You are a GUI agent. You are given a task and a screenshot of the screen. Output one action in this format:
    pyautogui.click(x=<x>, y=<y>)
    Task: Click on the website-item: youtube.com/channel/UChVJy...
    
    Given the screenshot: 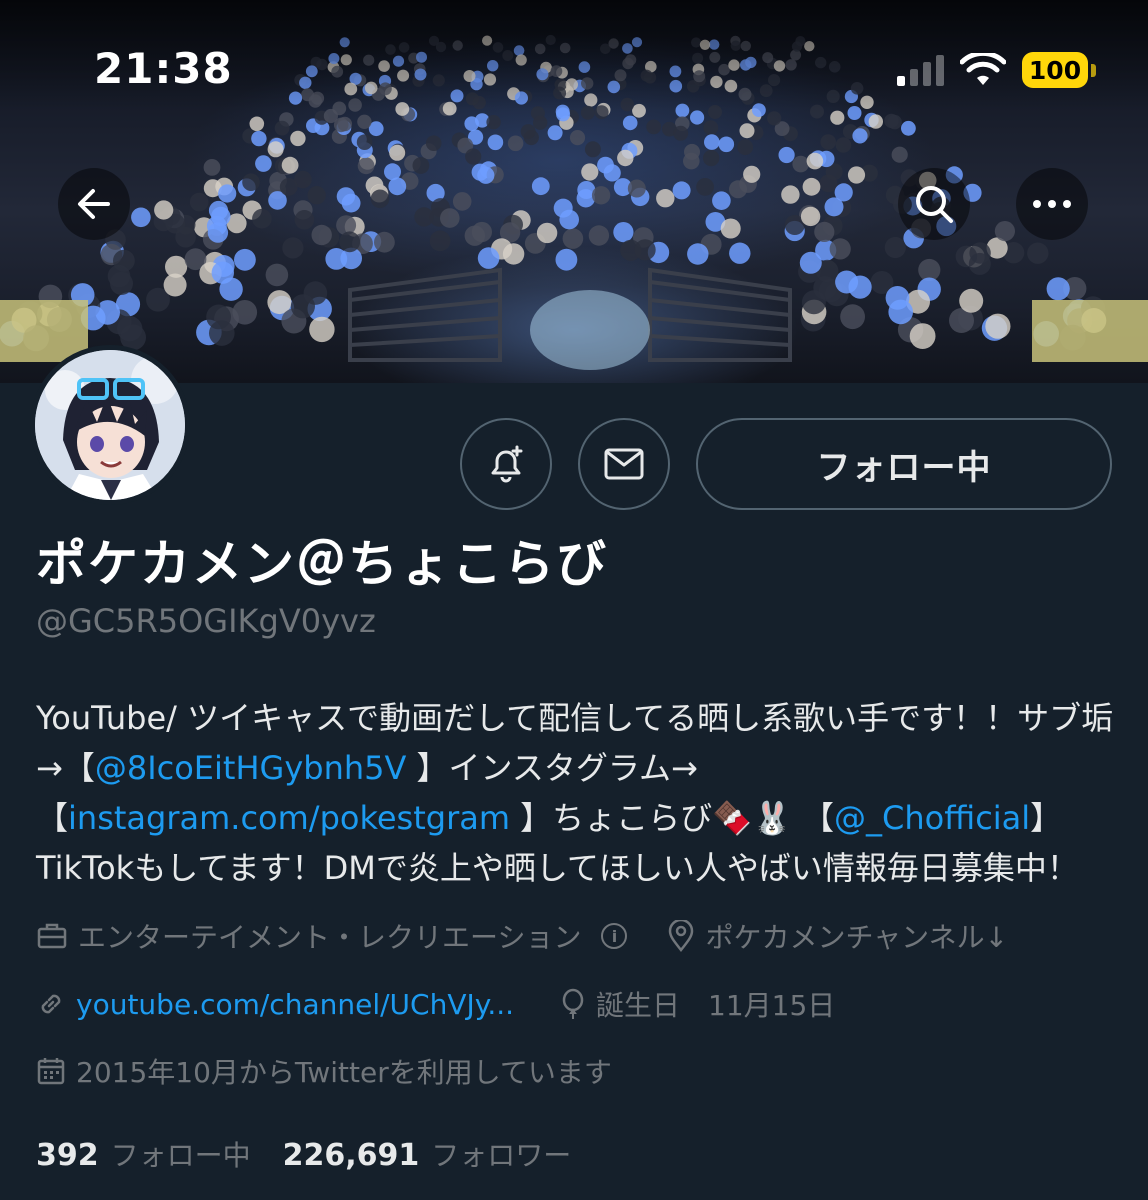 What is the action you would take?
    pyautogui.click(x=275, y=1004)
    